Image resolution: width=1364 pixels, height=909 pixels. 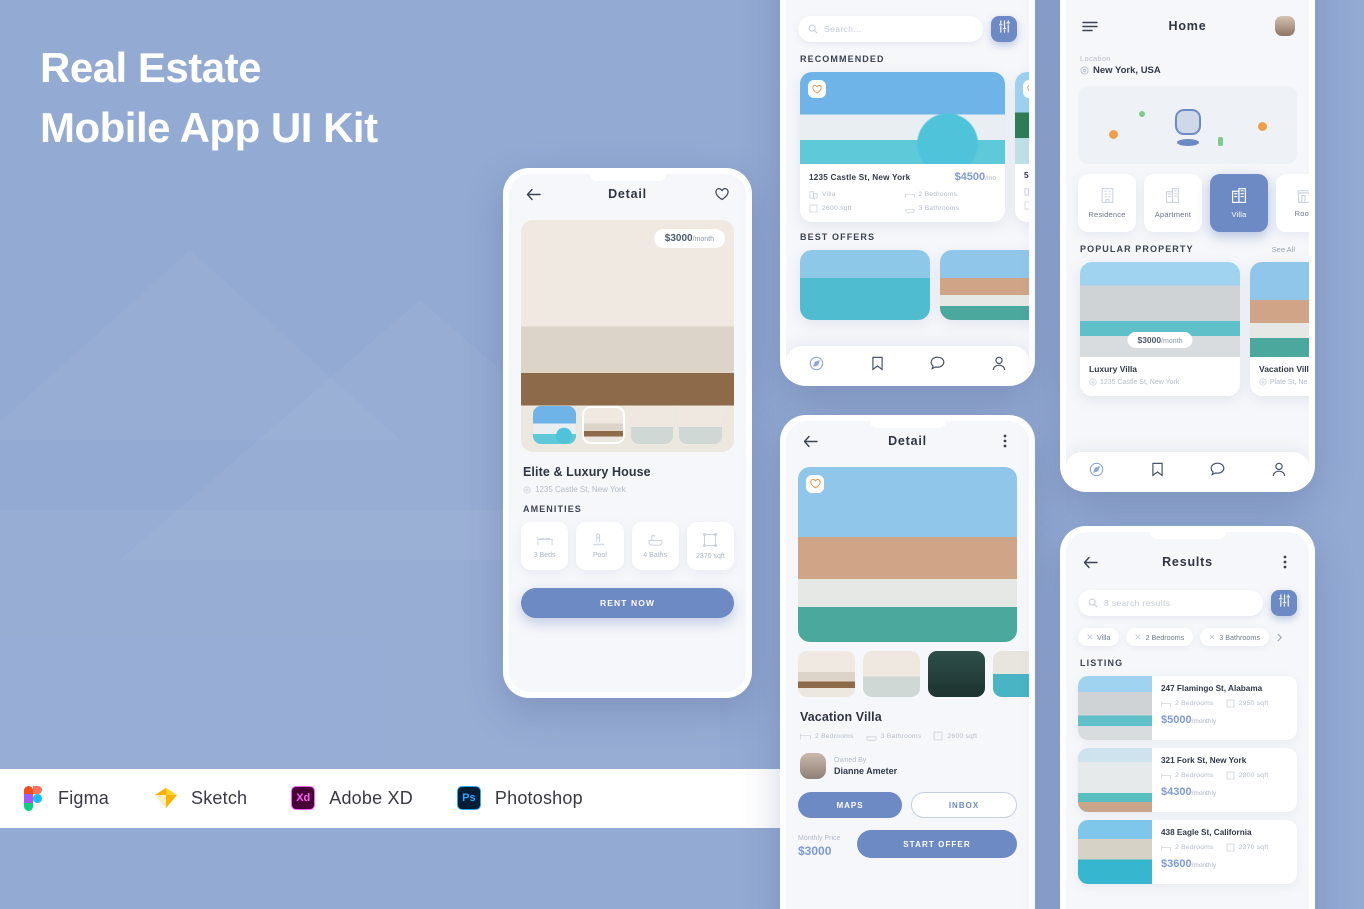 I want to click on property-specs, so click(x=1026, y=198).